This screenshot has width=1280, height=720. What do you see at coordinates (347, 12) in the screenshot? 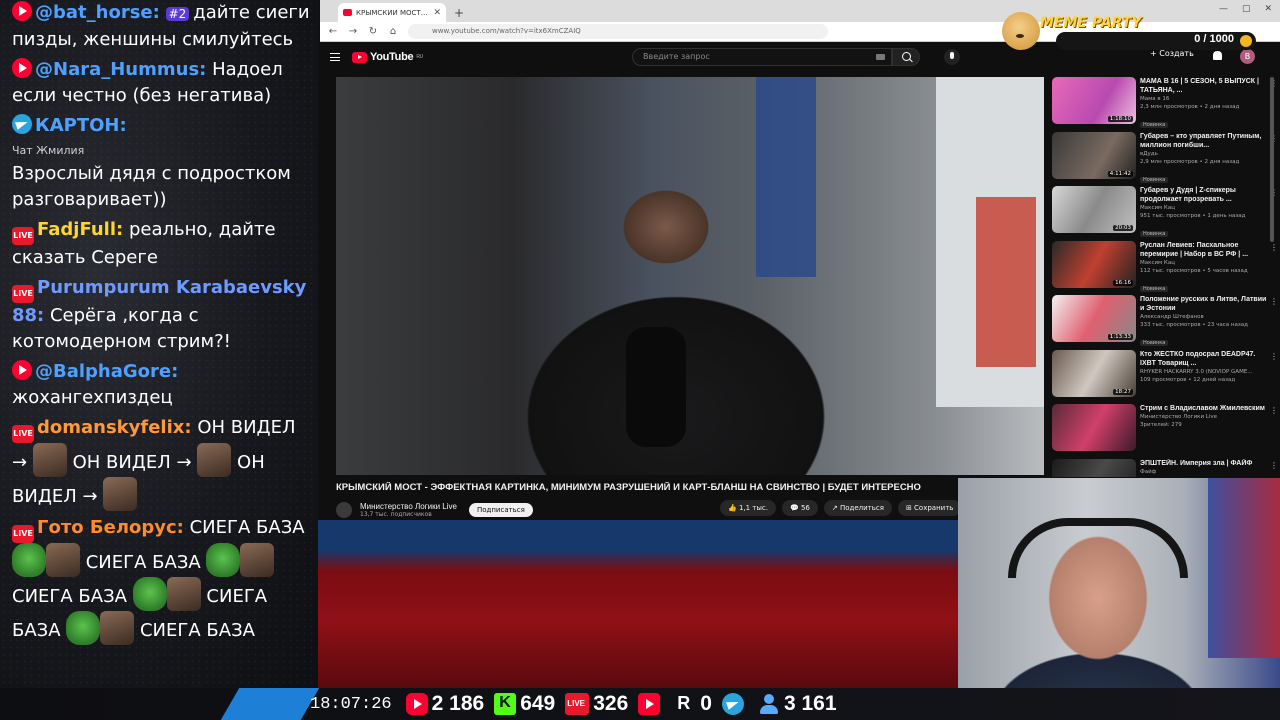
I see `youtube-favicon-icon` at bounding box center [347, 12].